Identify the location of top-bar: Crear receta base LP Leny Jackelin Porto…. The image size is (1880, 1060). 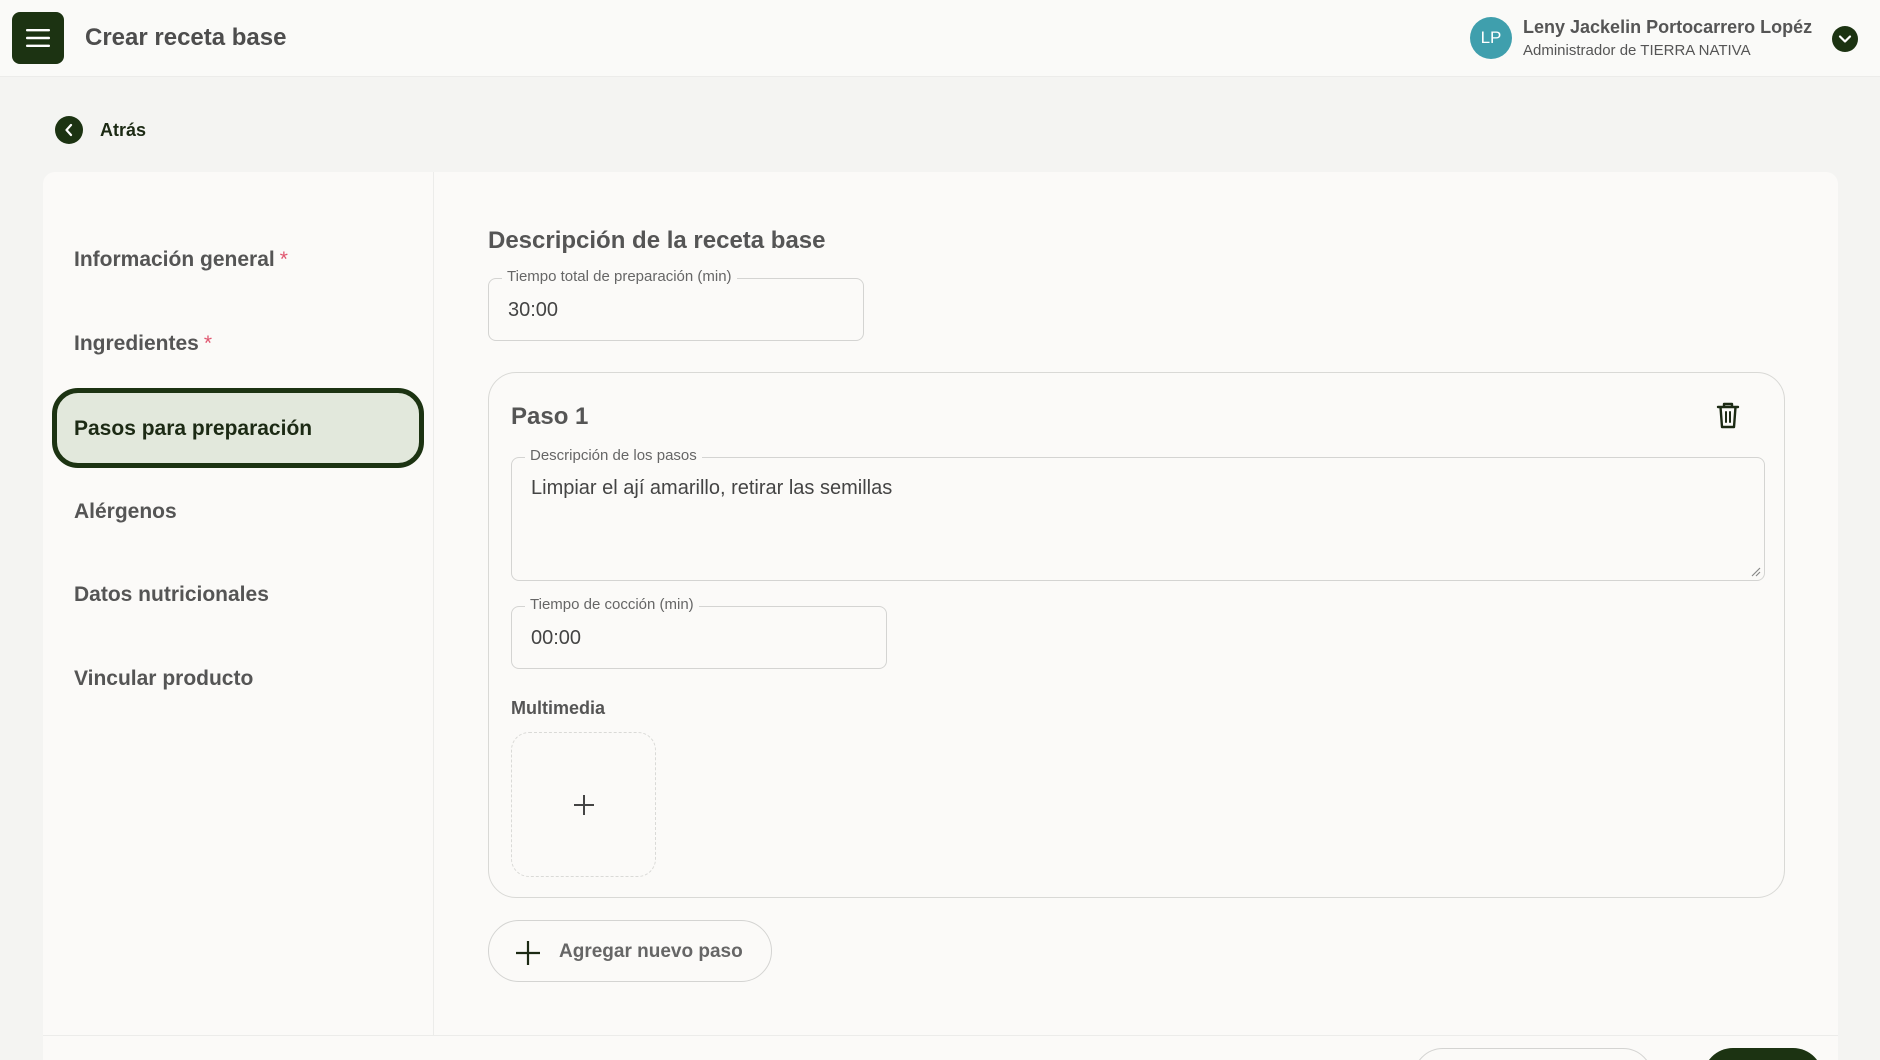
(940, 38).